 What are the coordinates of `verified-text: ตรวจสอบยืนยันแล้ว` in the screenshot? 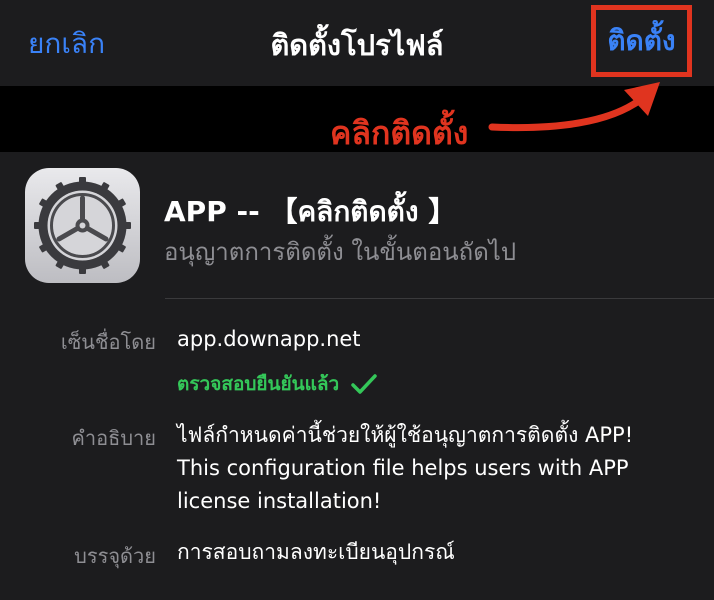 It's located at (258, 384).